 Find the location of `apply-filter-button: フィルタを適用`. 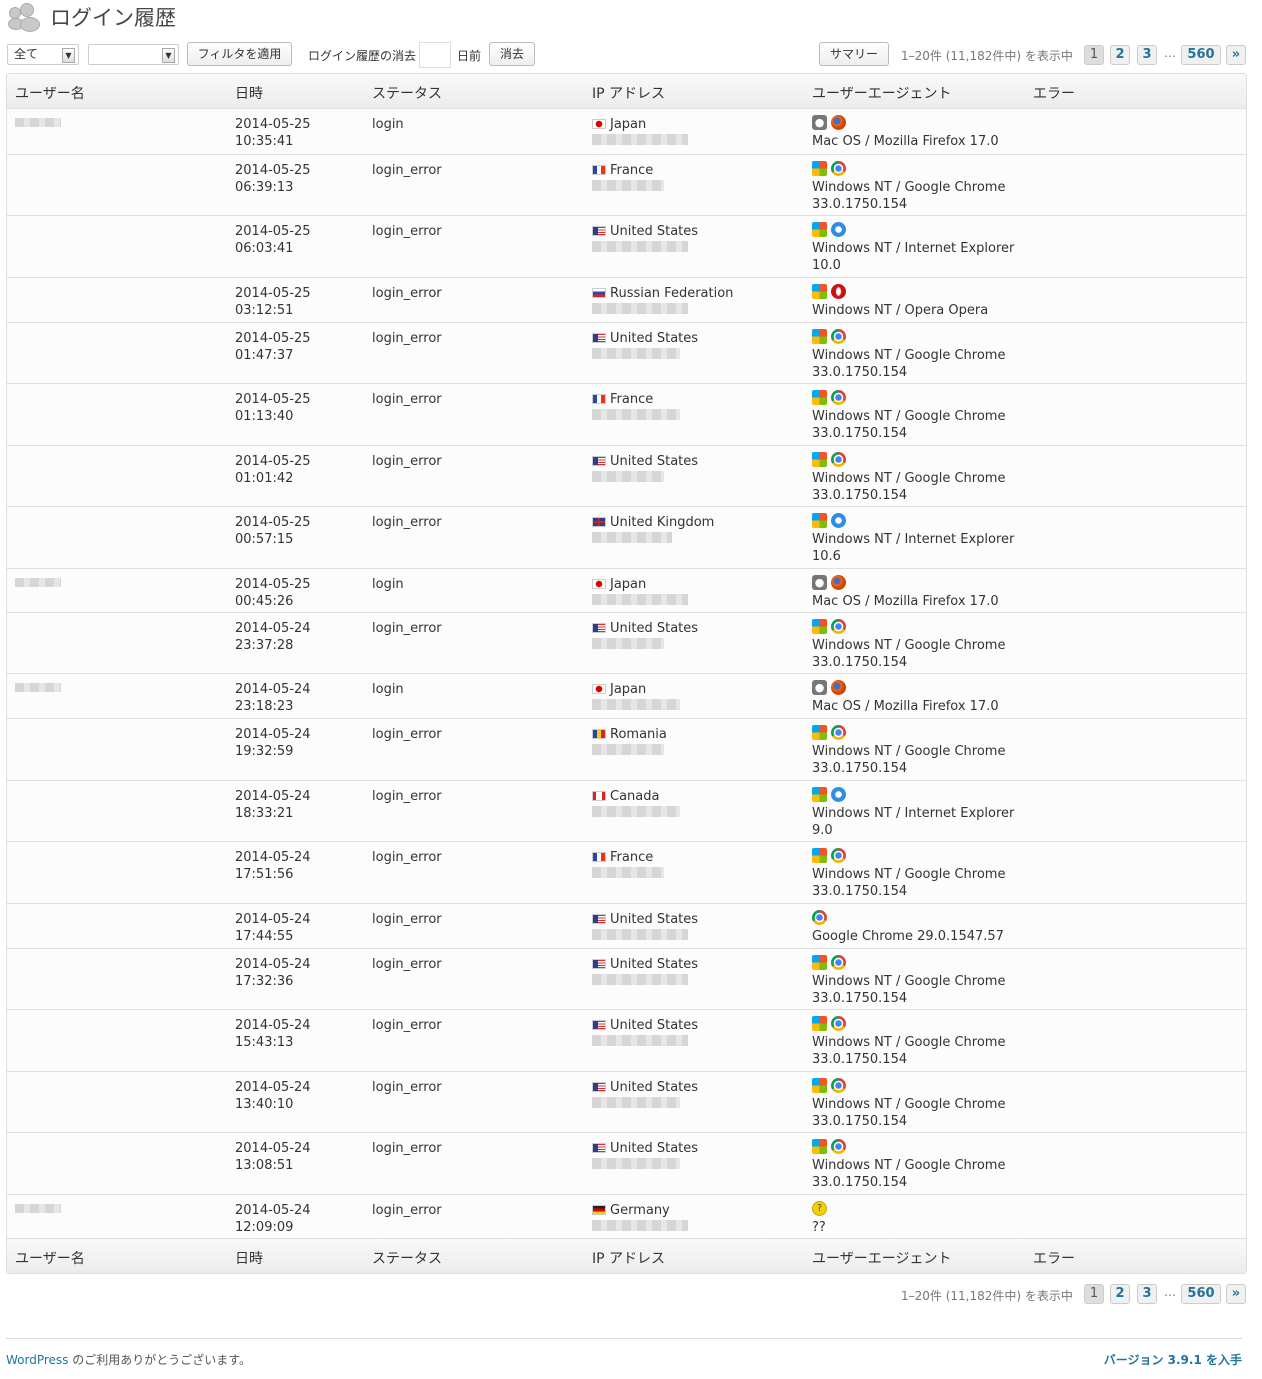

apply-filter-button: フィルタを適用 is located at coordinates (239, 54).